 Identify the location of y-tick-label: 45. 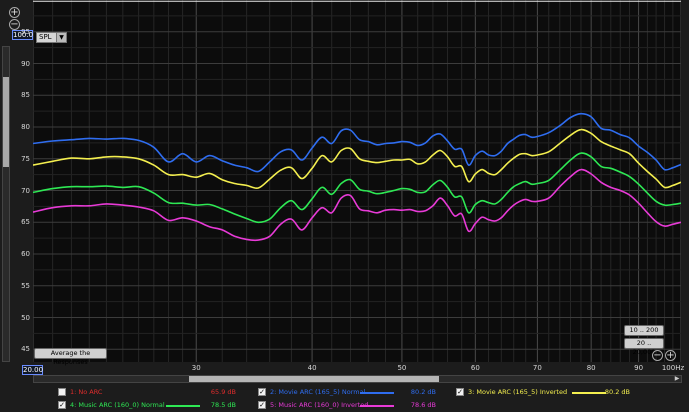
(25, 349).